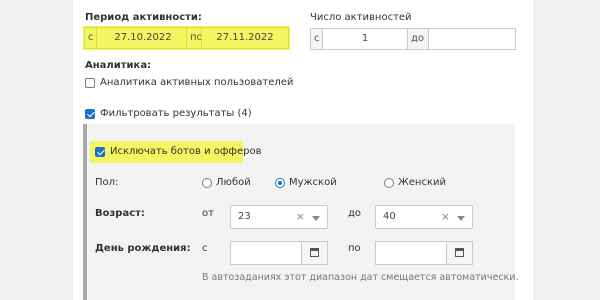 The width and height of the screenshot is (600, 300). Describe the element at coordinates (207, 183) in the screenshot. I see `gender-radio-any` at that location.